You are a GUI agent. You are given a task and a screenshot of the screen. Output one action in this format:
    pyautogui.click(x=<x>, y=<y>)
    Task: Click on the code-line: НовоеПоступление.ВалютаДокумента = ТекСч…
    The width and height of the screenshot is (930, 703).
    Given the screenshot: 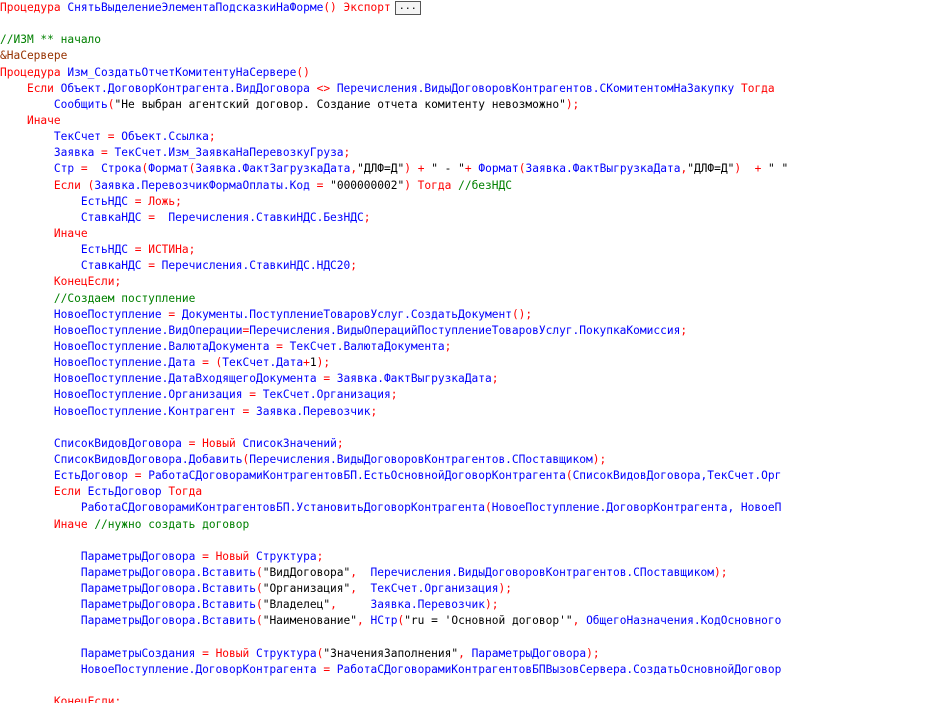 What is the action you would take?
    pyautogui.click(x=465, y=347)
    